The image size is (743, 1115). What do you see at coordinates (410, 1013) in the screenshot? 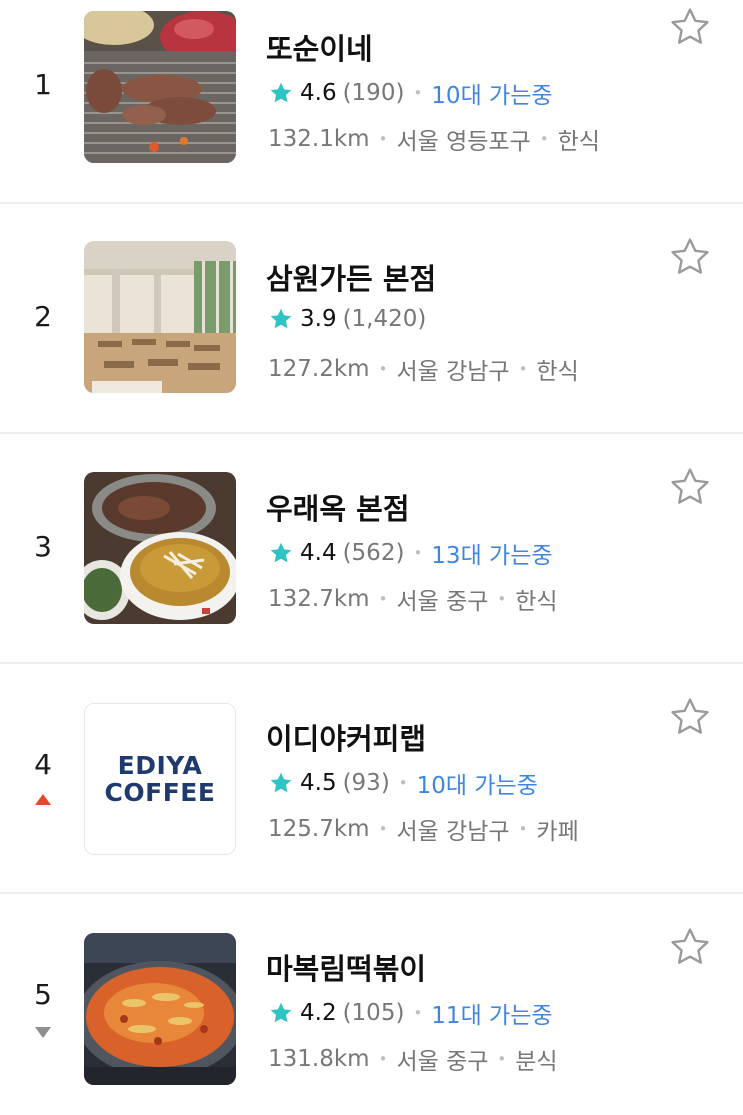
I see `rating-row: 4.2 (105) • 11대 가는중` at bounding box center [410, 1013].